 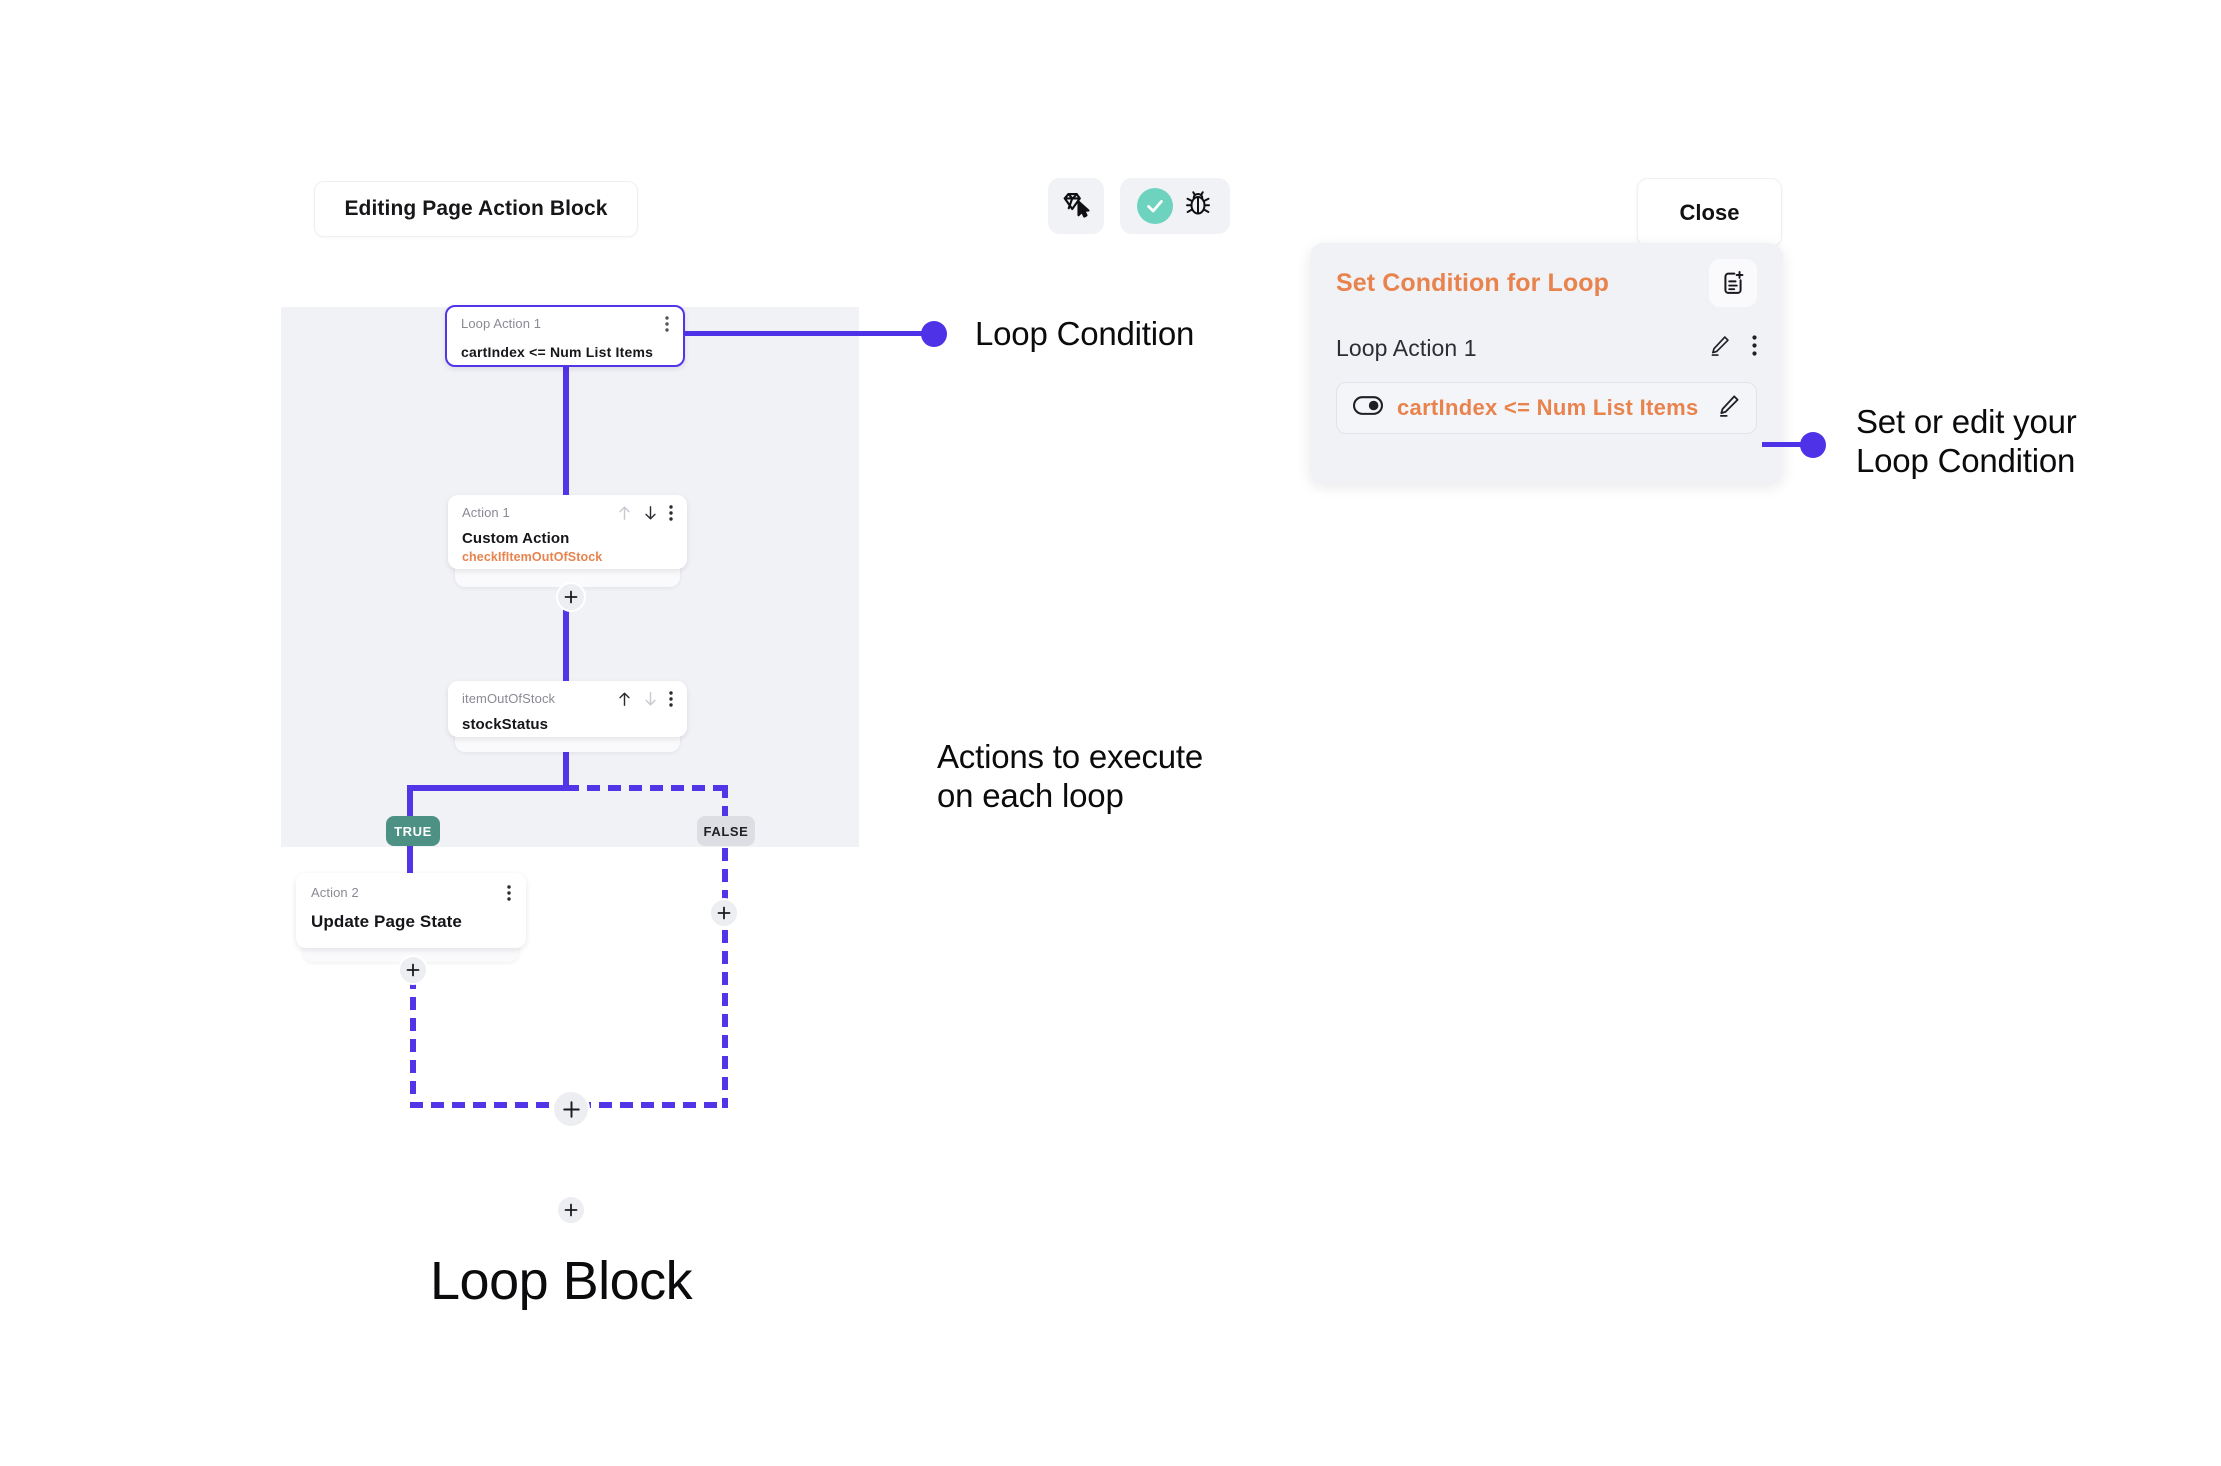 I want to click on panel-title: Set Condition for Loop, so click(x=1472, y=283).